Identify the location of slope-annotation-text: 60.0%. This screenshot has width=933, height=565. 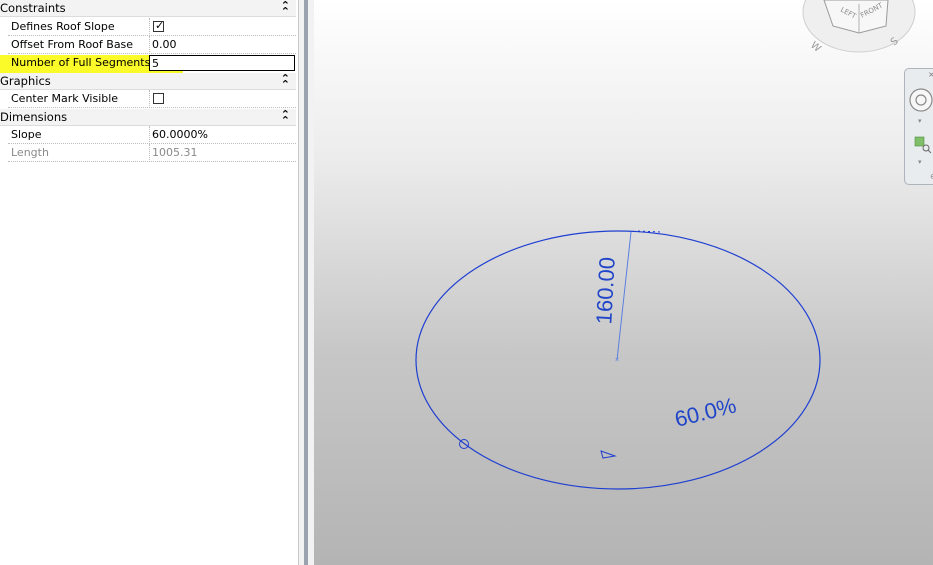
(705, 412).